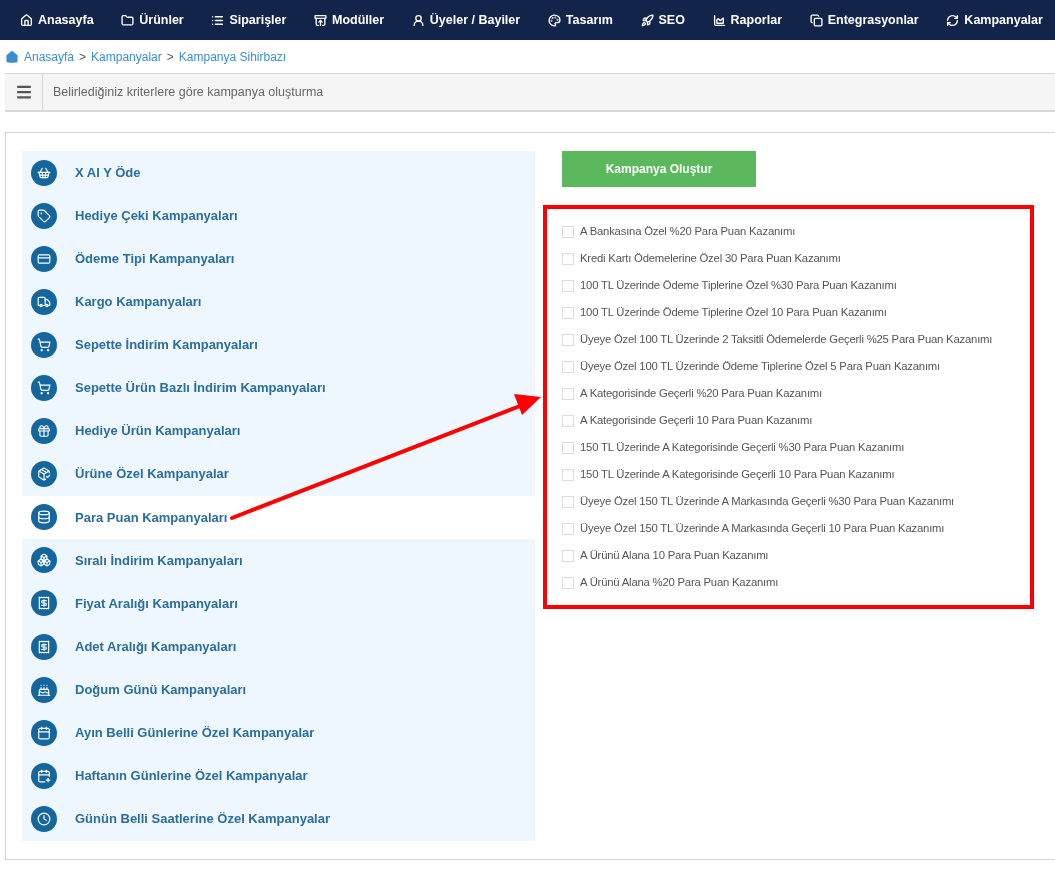  I want to click on user-icon, so click(418, 20).